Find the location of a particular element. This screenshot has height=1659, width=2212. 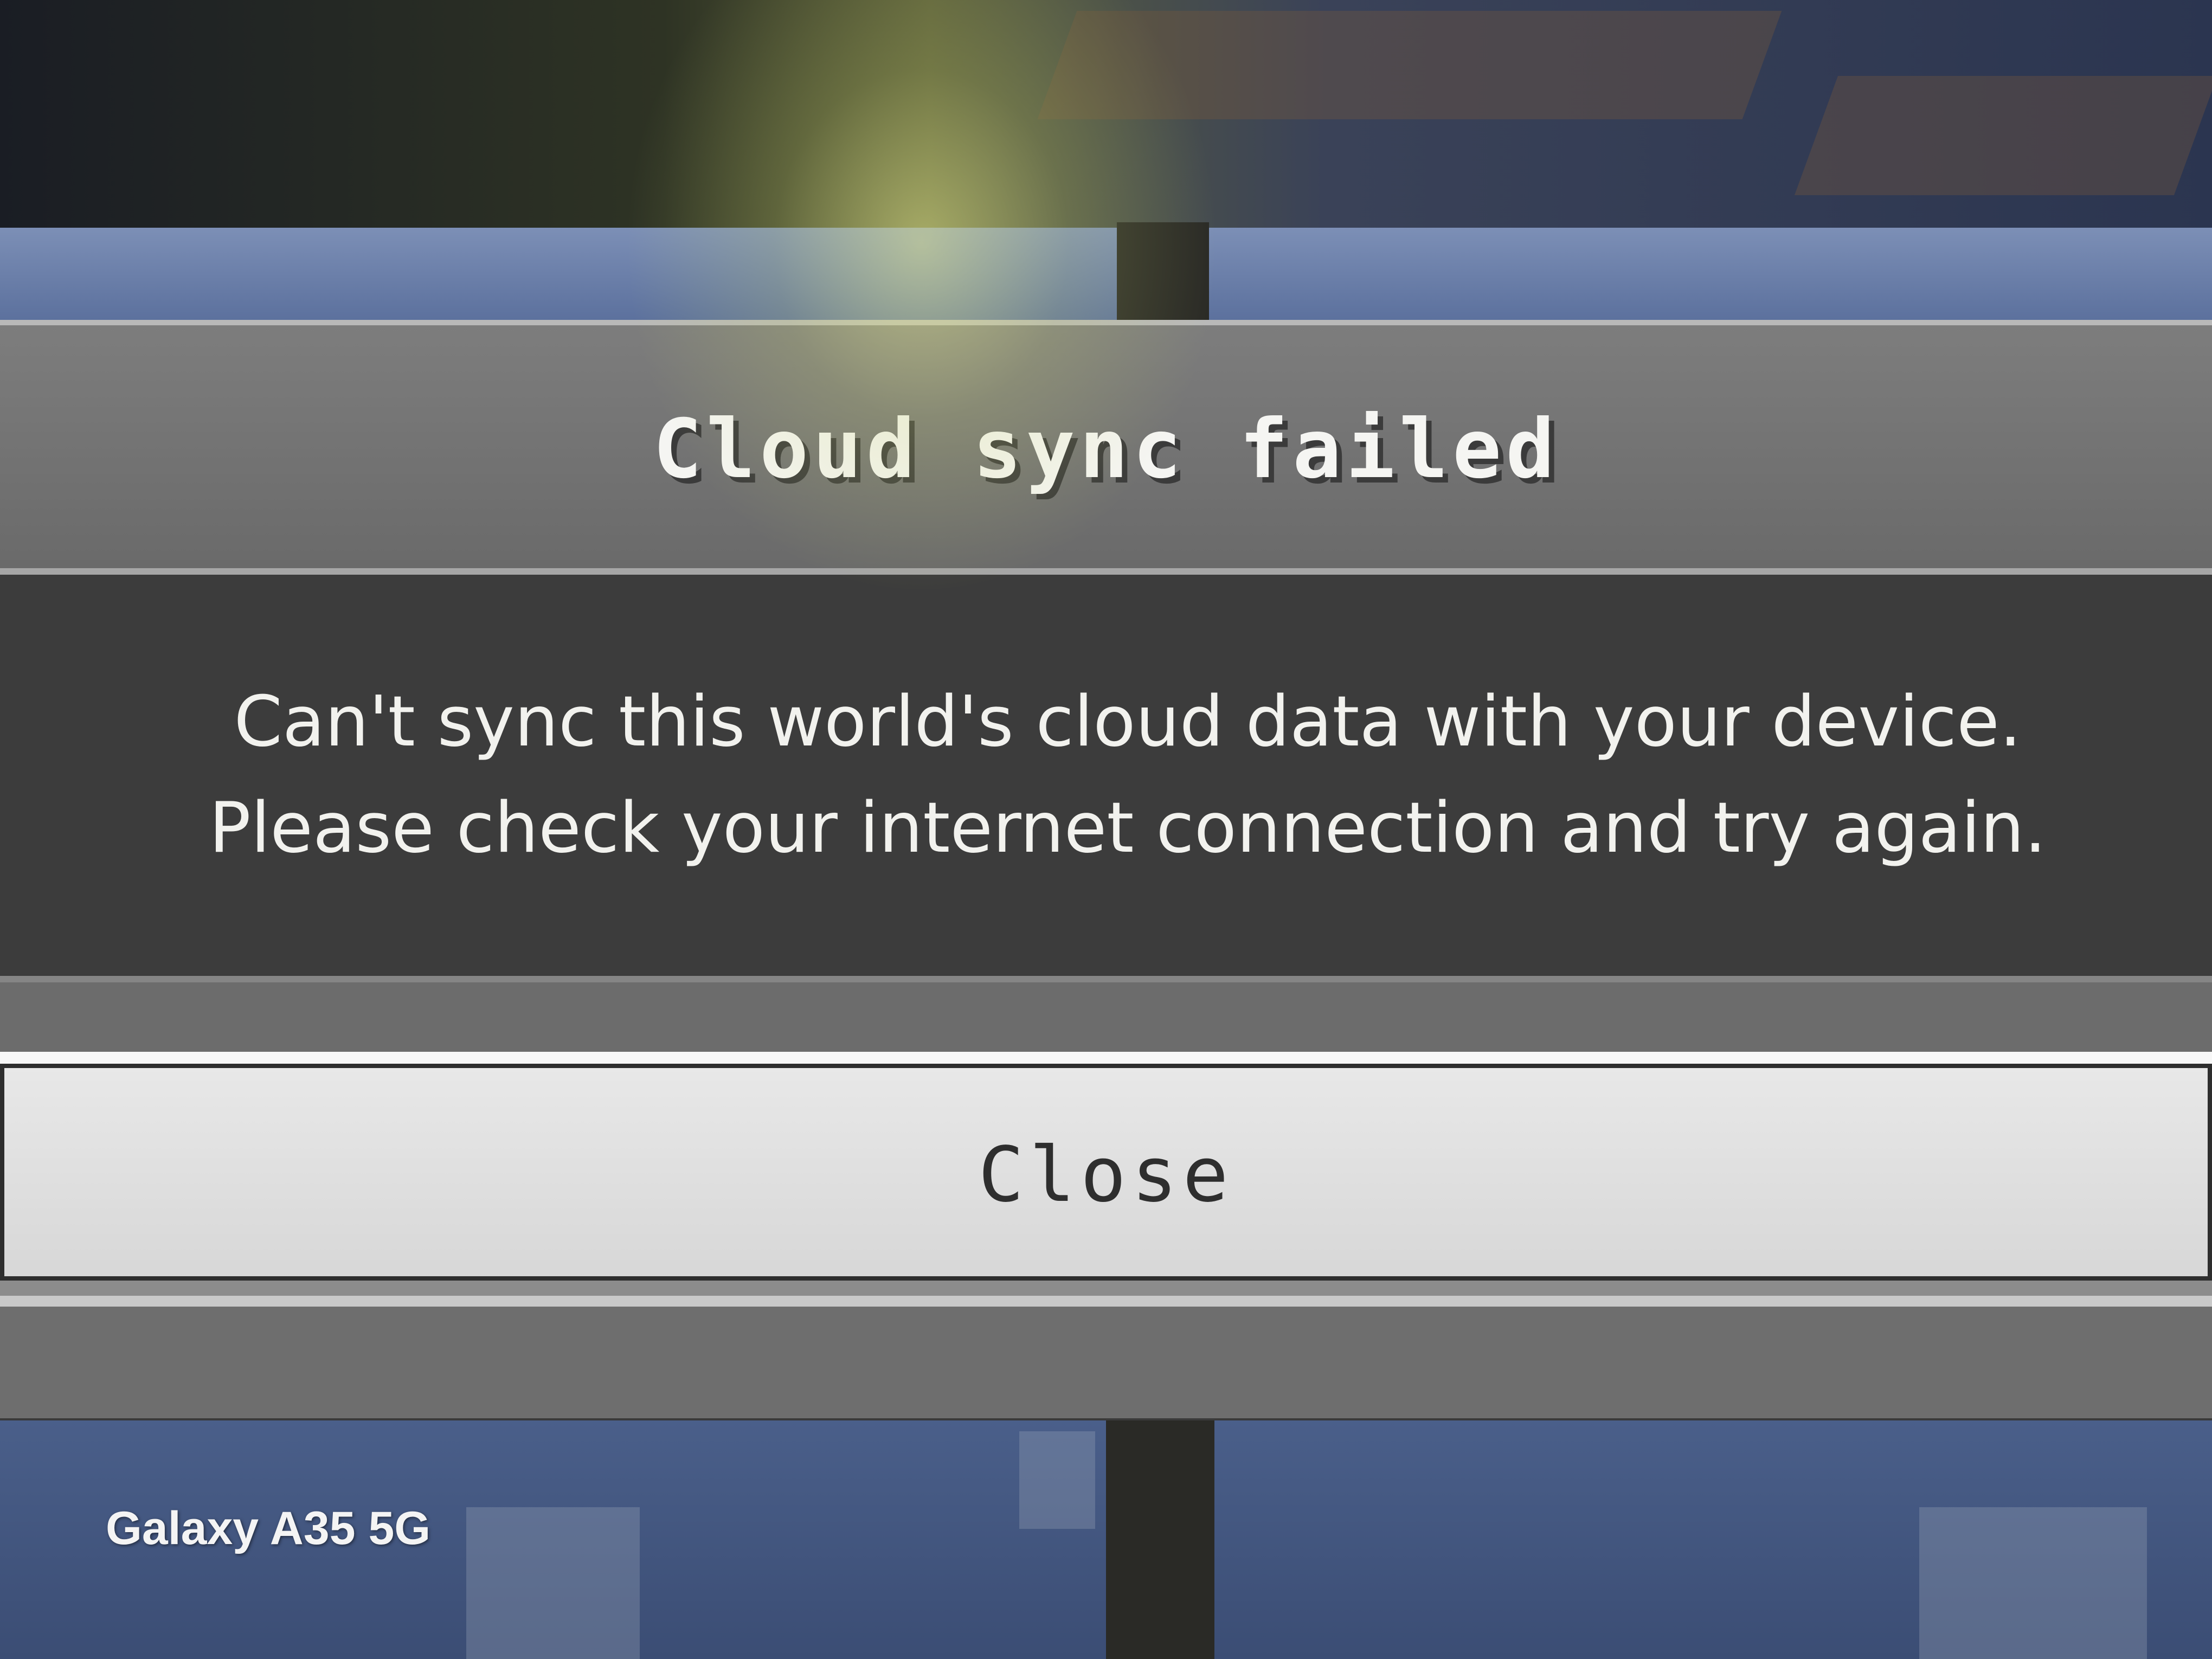

dialog-divider is located at coordinates (1106, 1014).